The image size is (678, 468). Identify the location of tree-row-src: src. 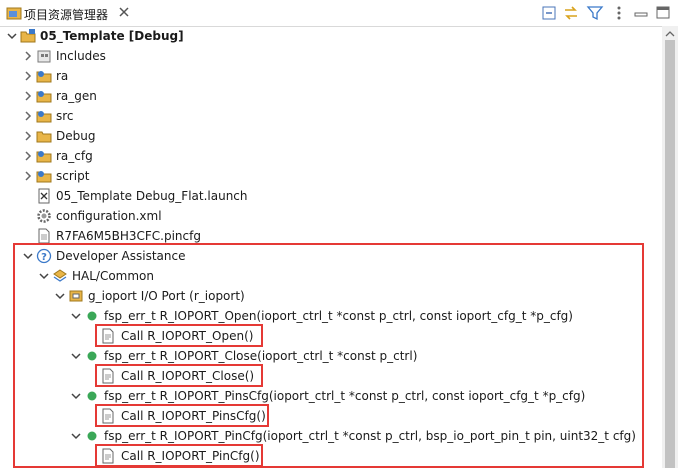
(331, 116).